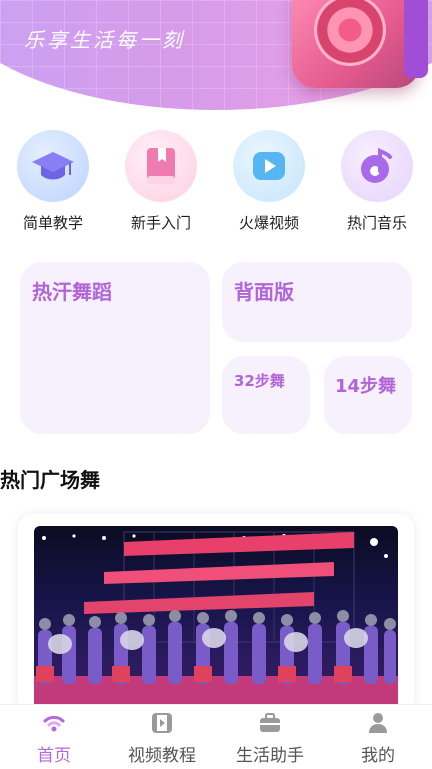 Image resolution: width=432 pixels, height=769 pixels. I want to click on speaker-illustration-icon, so click(360, 44).